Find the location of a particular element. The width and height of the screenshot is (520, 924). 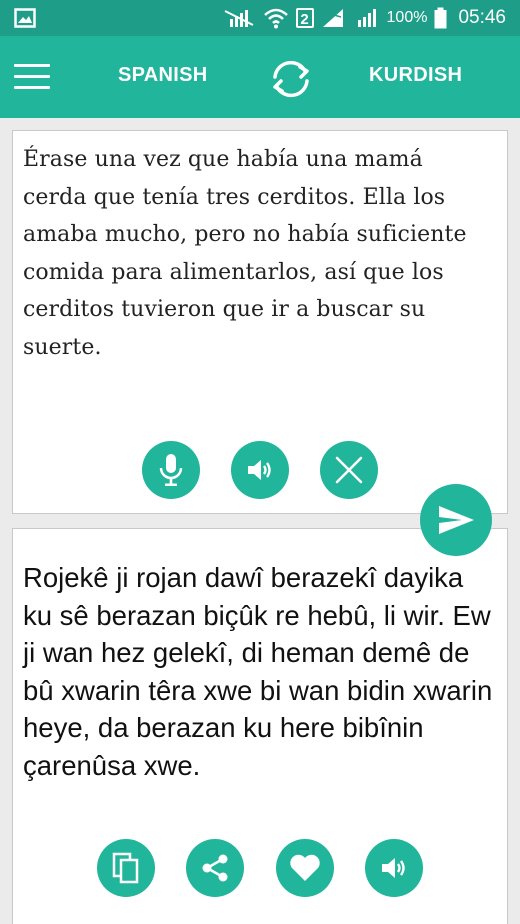

microphone-button is located at coordinates (171, 470).